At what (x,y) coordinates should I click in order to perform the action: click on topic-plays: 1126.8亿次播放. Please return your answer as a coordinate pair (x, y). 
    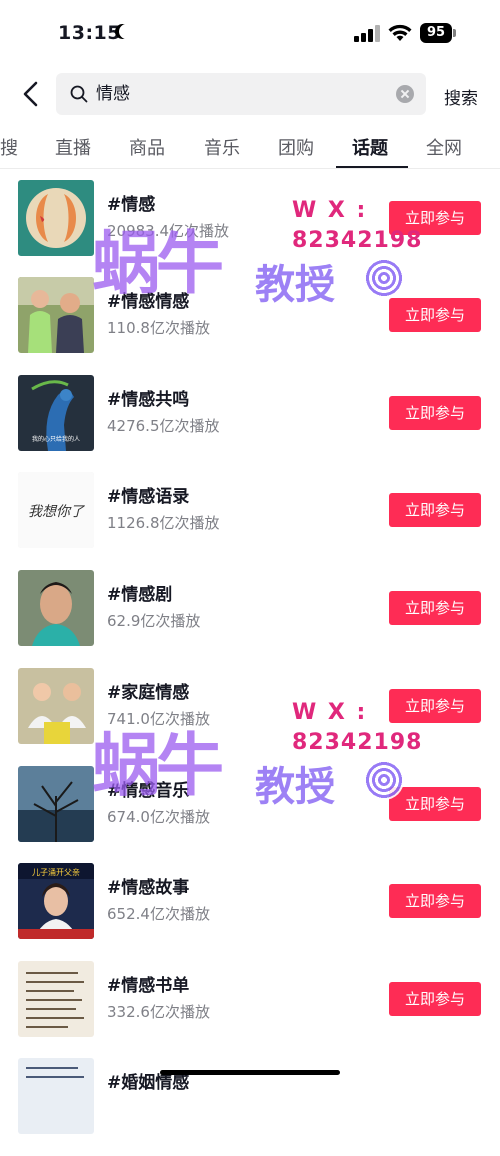
    Looking at the image, I should click on (163, 523).